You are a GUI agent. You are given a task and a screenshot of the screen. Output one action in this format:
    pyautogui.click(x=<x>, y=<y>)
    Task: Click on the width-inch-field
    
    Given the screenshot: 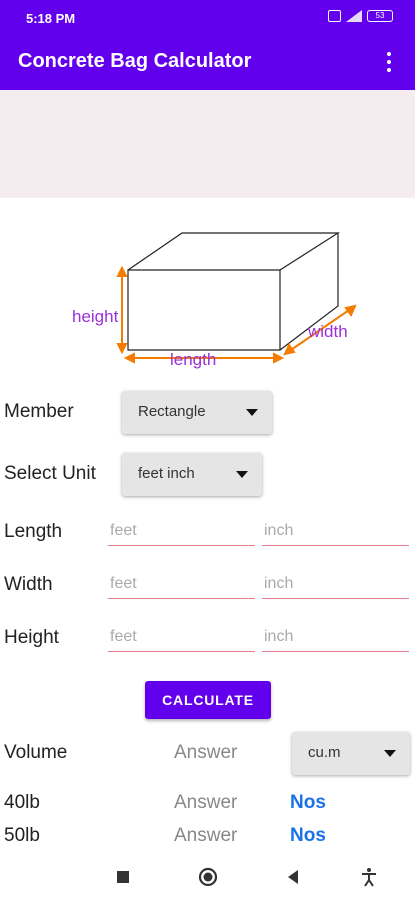 What is the action you would take?
    pyautogui.click(x=335, y=584)
    